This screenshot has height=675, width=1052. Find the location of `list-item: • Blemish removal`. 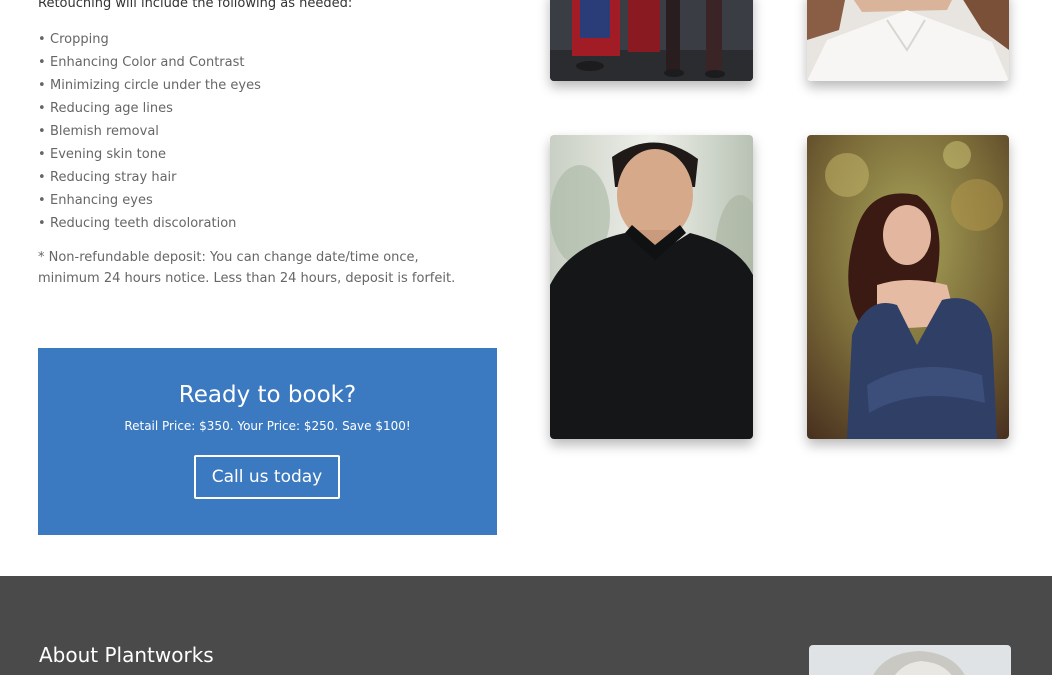

list-item: • Blemish removal is located at coordinates (259, 133).